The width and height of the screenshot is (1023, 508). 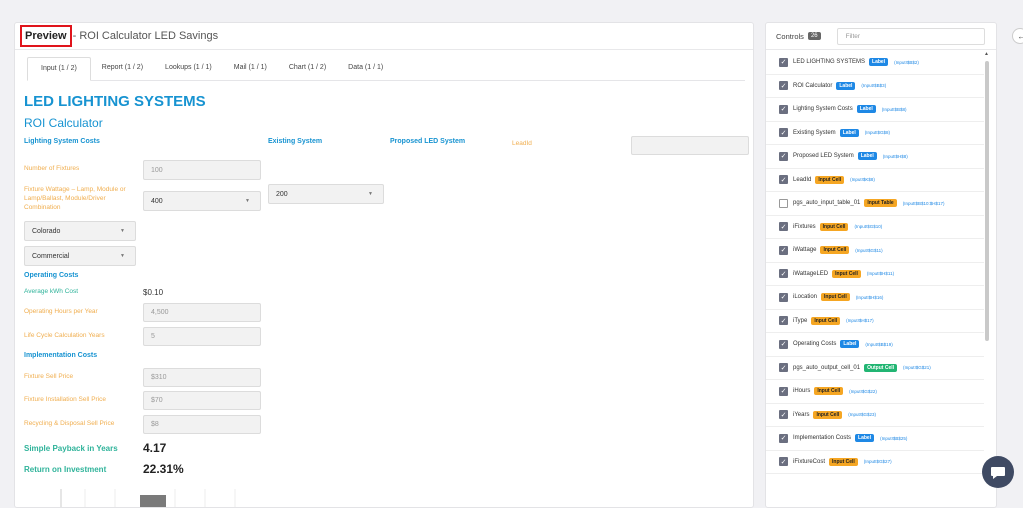 I want to click on wattage-existing-select: 400 ▼, so click(x=202, y=201).